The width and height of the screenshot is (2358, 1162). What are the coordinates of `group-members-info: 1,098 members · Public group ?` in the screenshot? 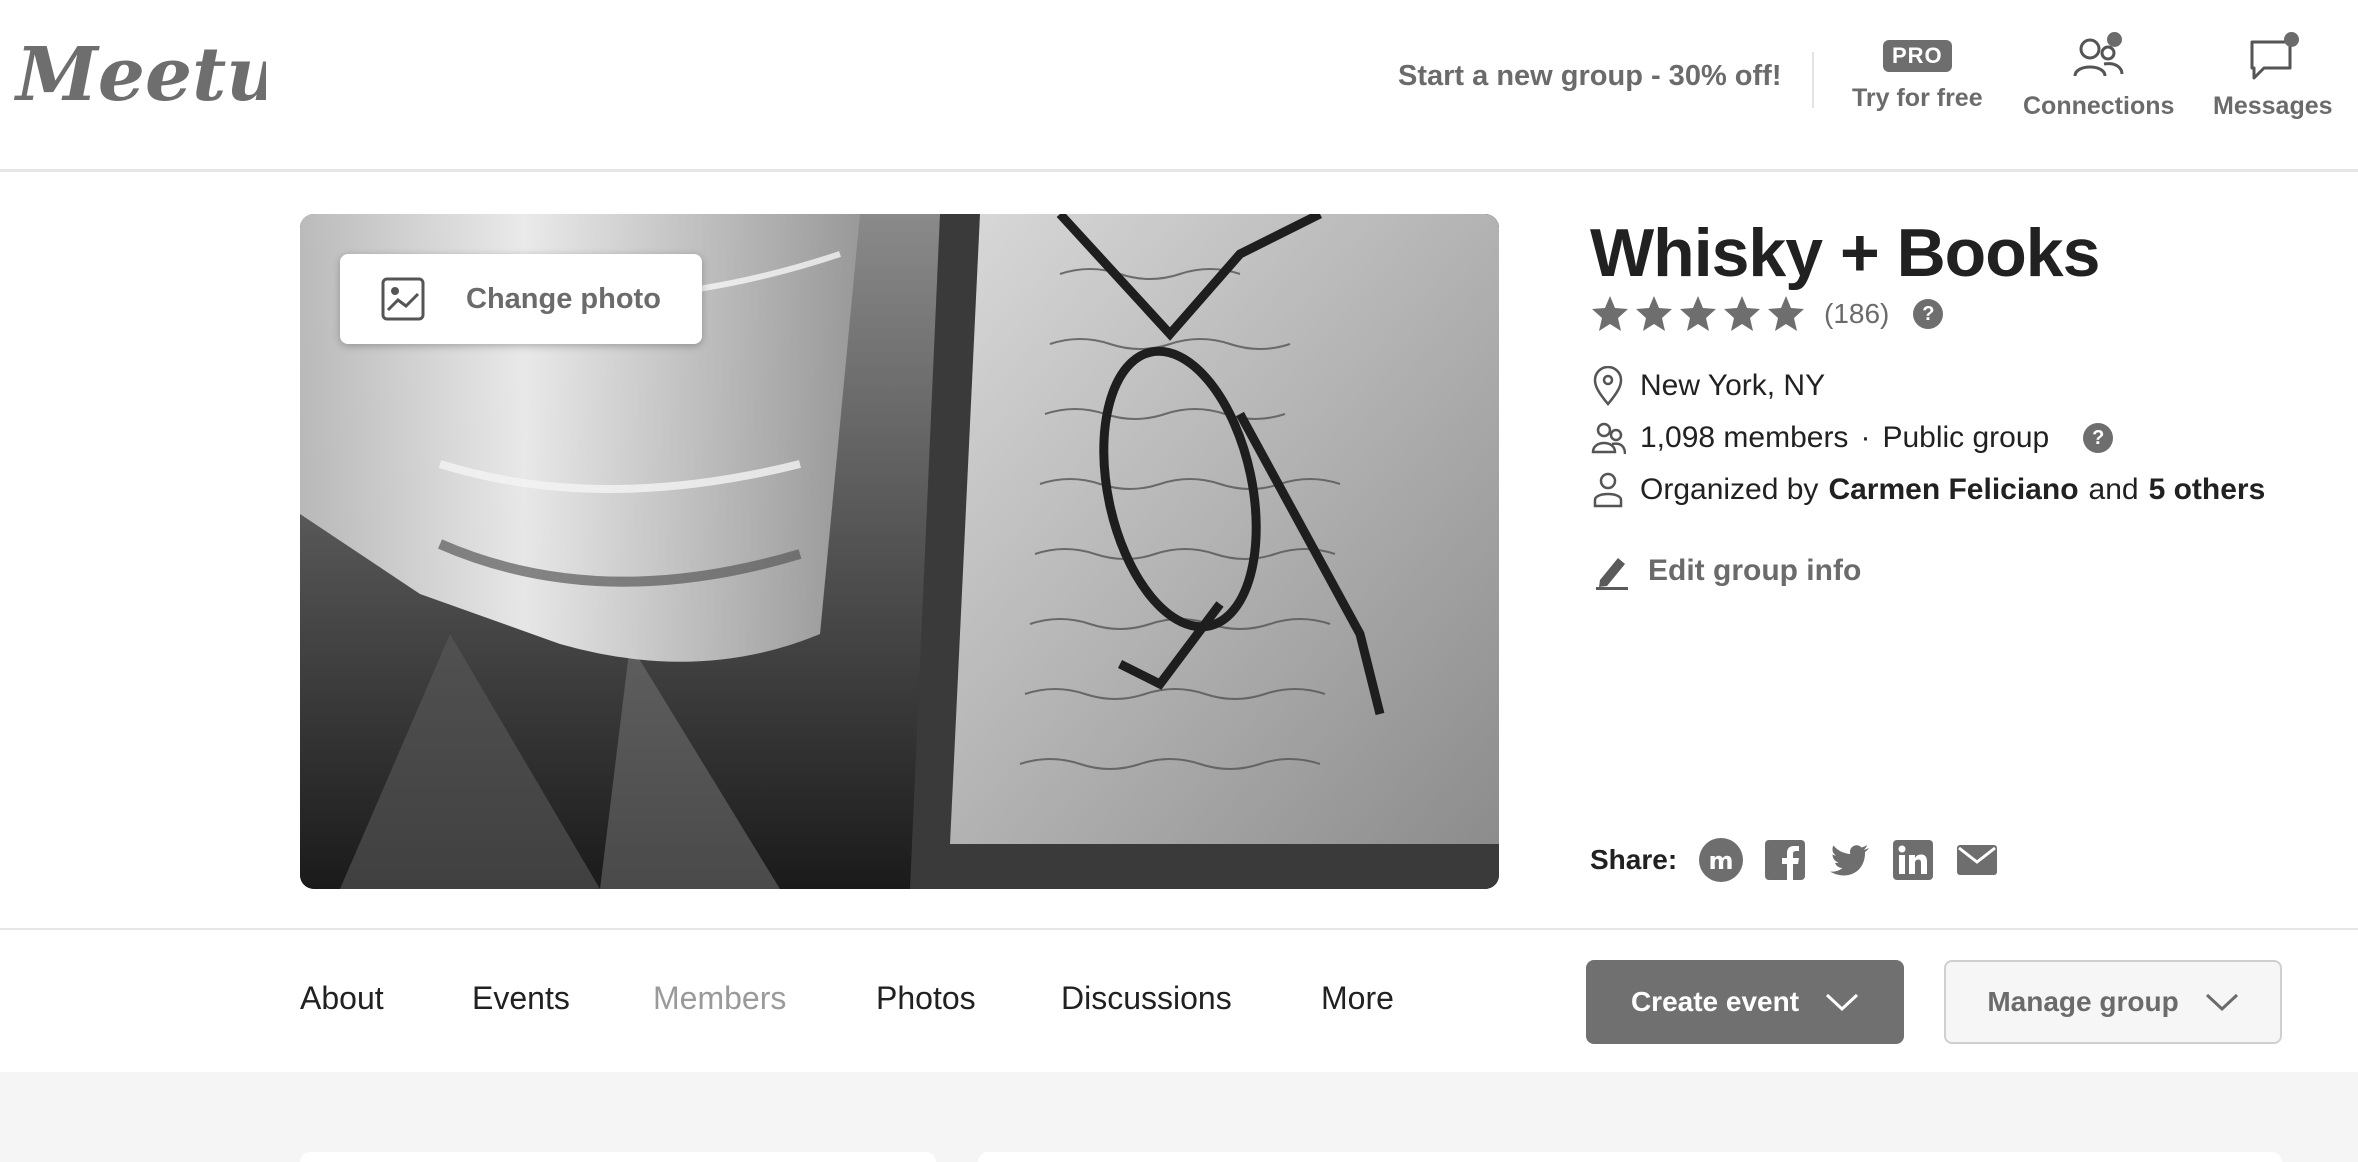 It's located at (1852, 438).